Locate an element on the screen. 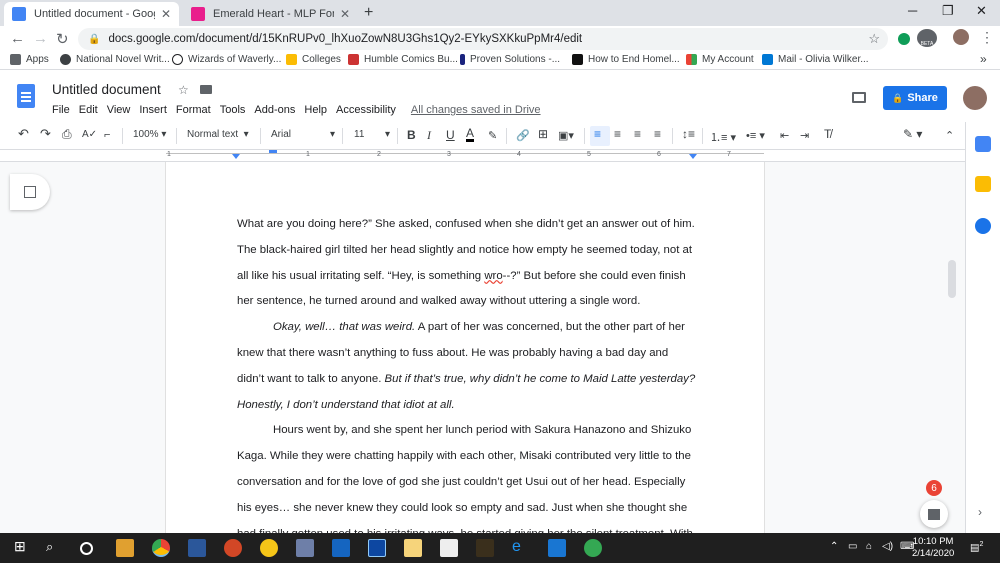  minimize-icon: ─ is located at coordinates (912, 10).